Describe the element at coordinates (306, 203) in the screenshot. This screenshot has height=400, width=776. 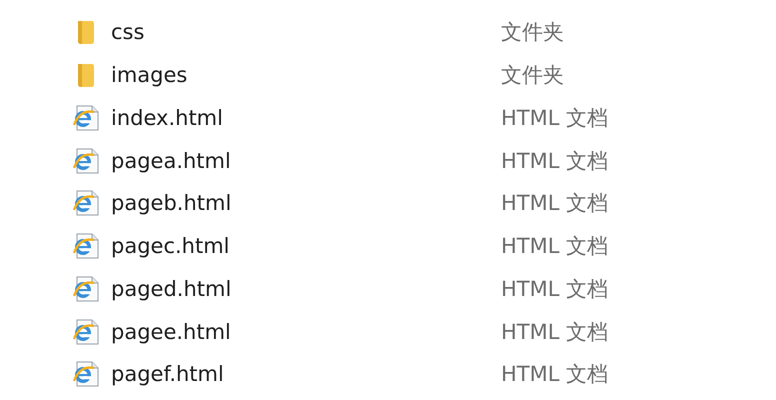
I see `file-name: pageb.html` at that location.